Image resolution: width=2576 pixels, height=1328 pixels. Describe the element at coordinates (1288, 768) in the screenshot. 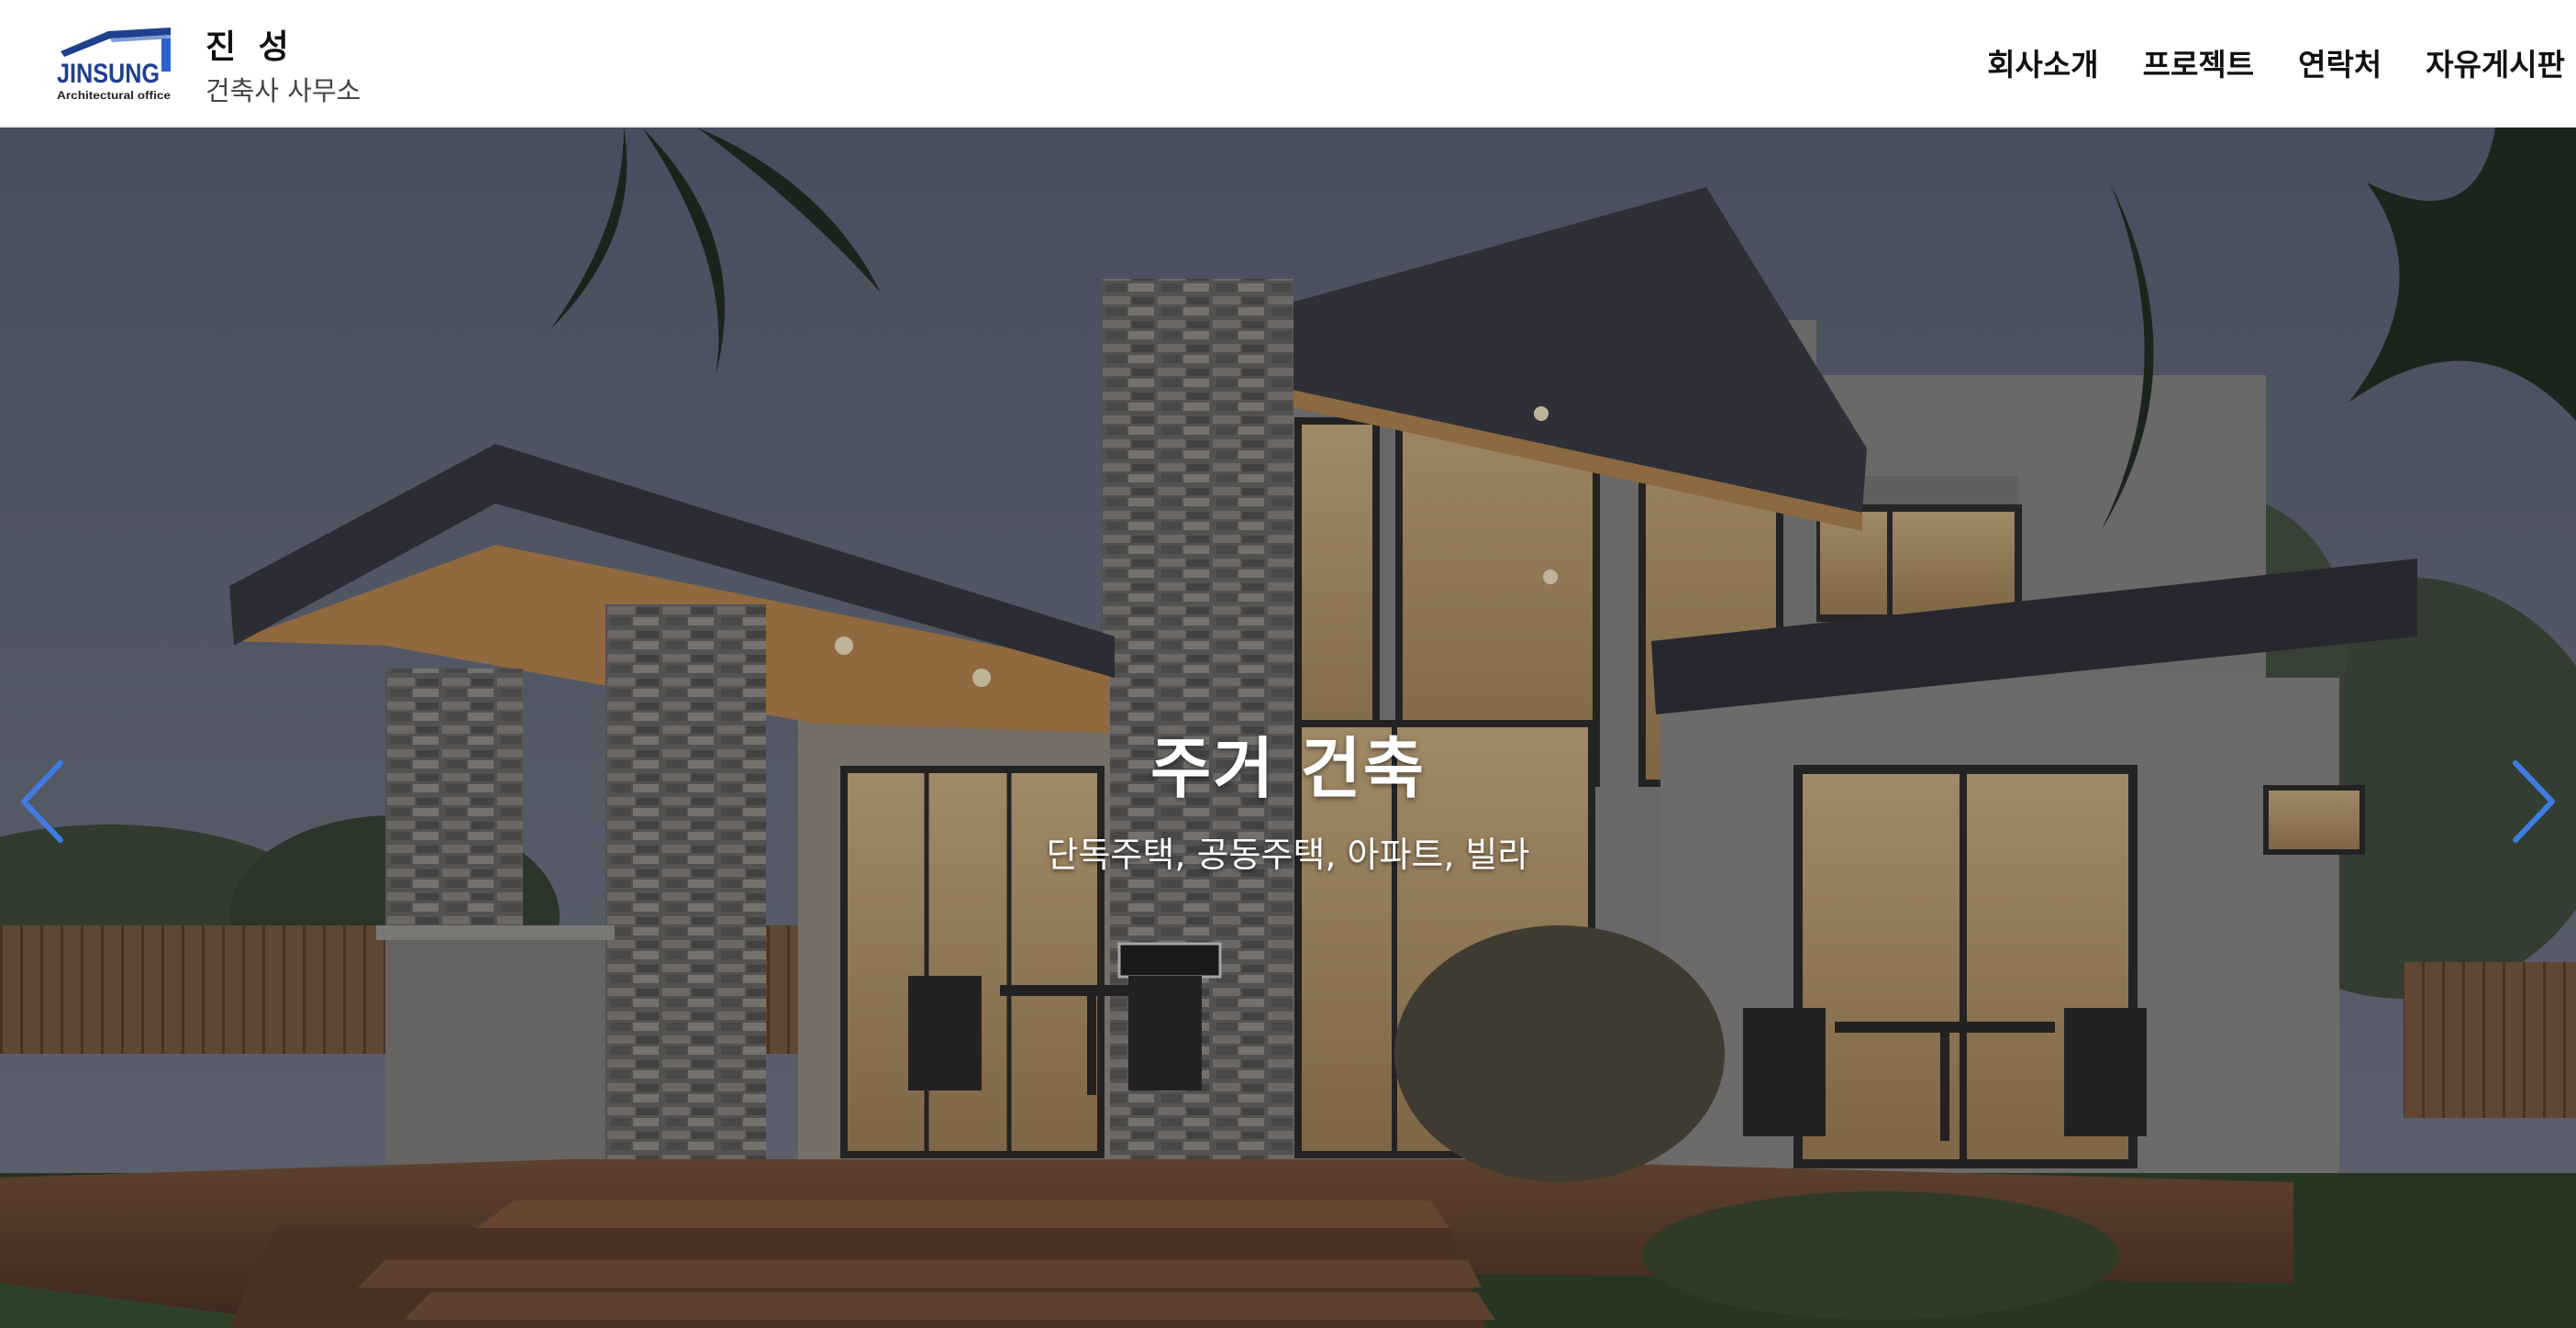

I see `hero-title: 주거 건축` at that location.